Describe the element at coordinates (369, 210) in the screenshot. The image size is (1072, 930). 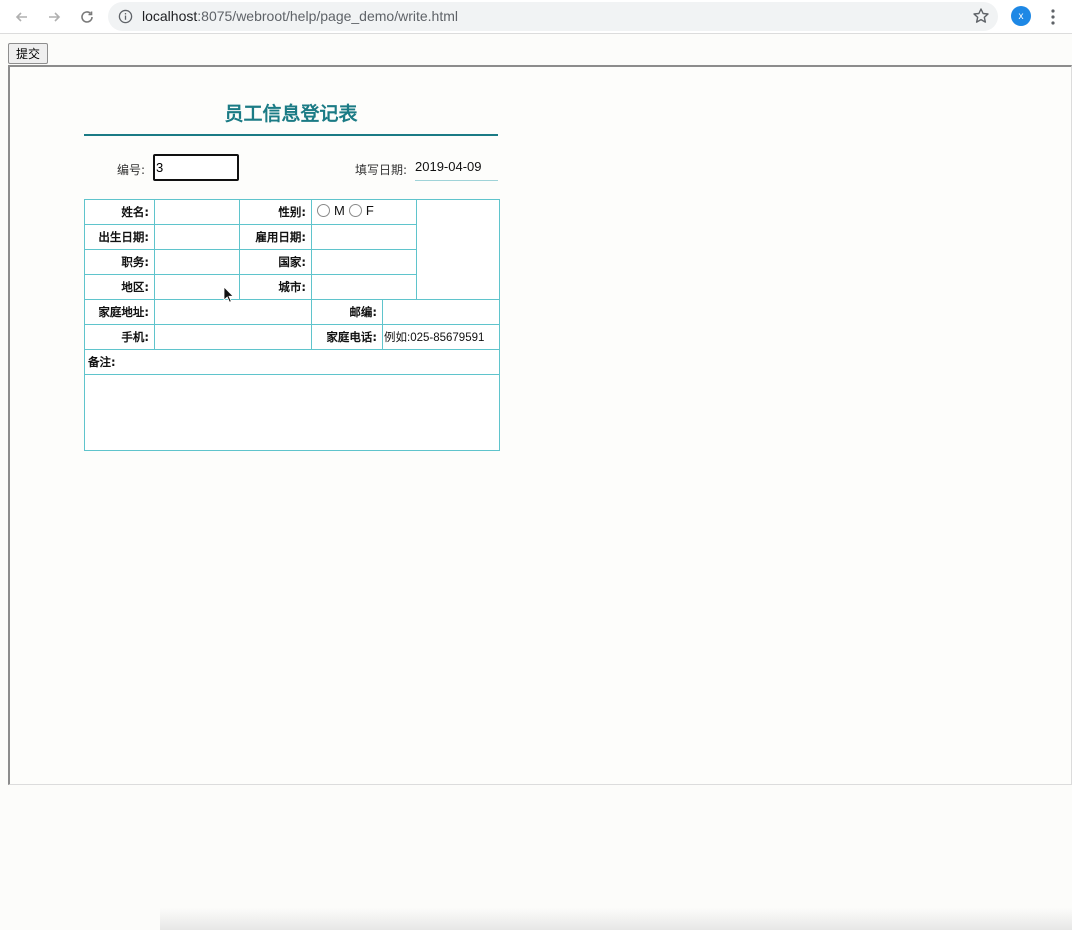
I see `gender-option-f: F` at that location.